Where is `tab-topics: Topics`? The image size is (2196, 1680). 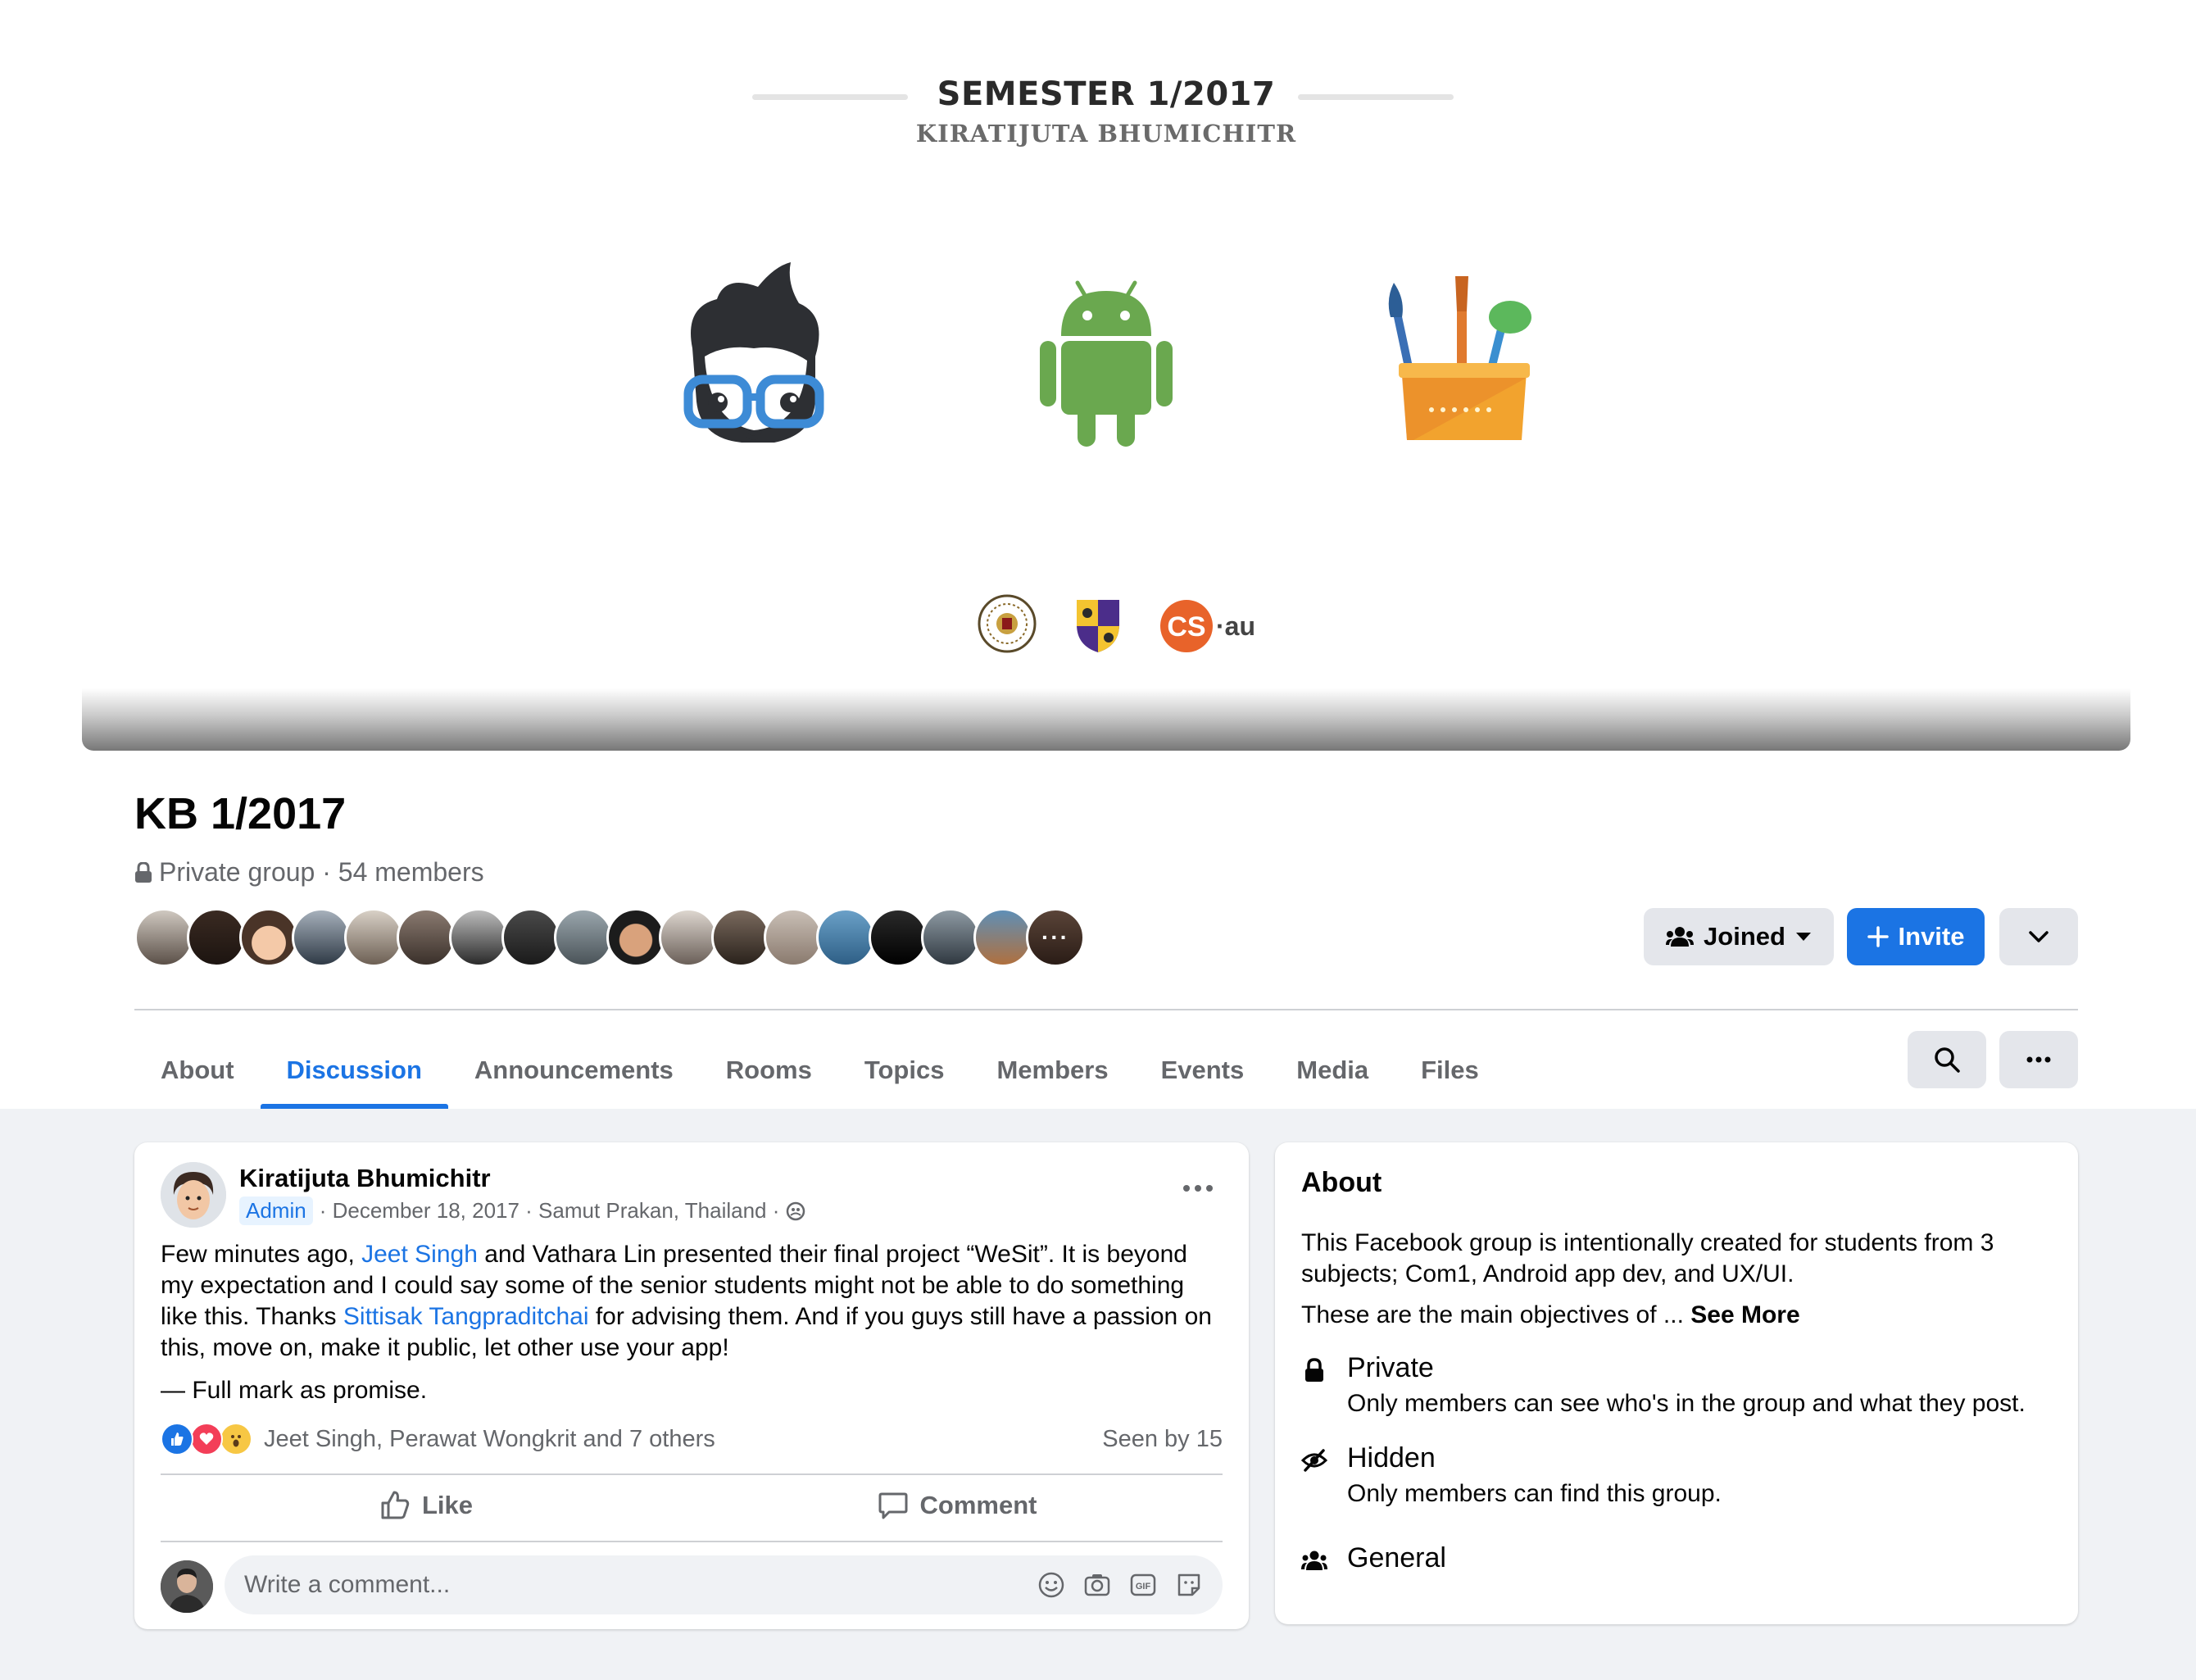 tab-topics: Topics is located at coordinates (904, 1070).